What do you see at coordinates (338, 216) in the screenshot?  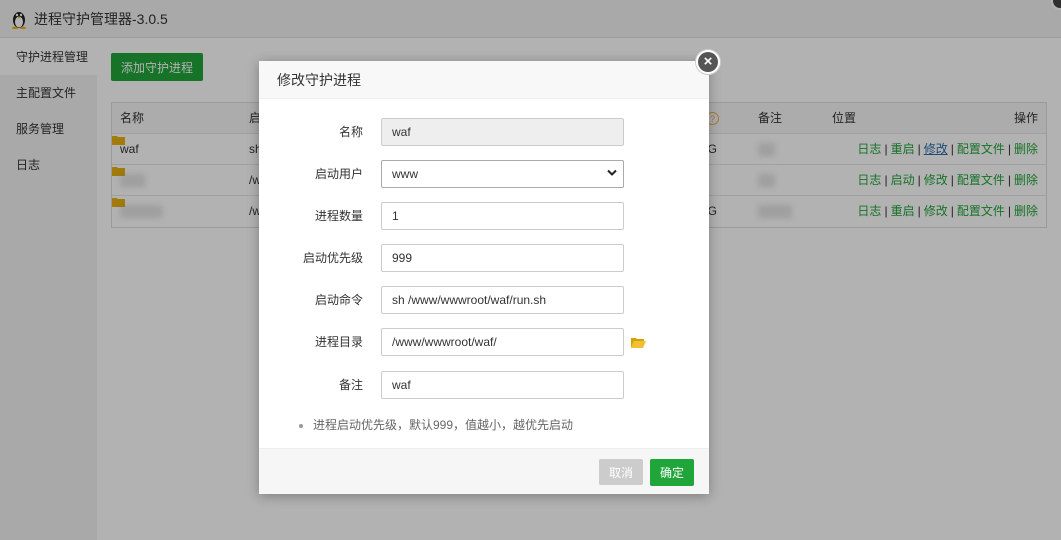 I see `count-label: 进程数量` at bounding box center [338, 216].